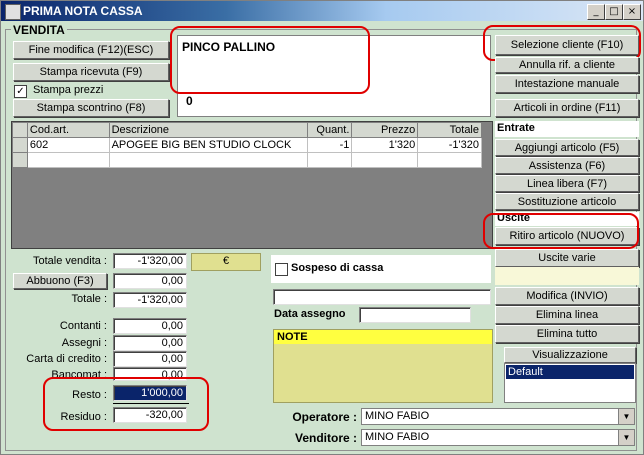  What do you see at coordinates (385, 145) in the screenshot?
I see `cell-prezzo: 1'320` at bounding box center [385, 145].